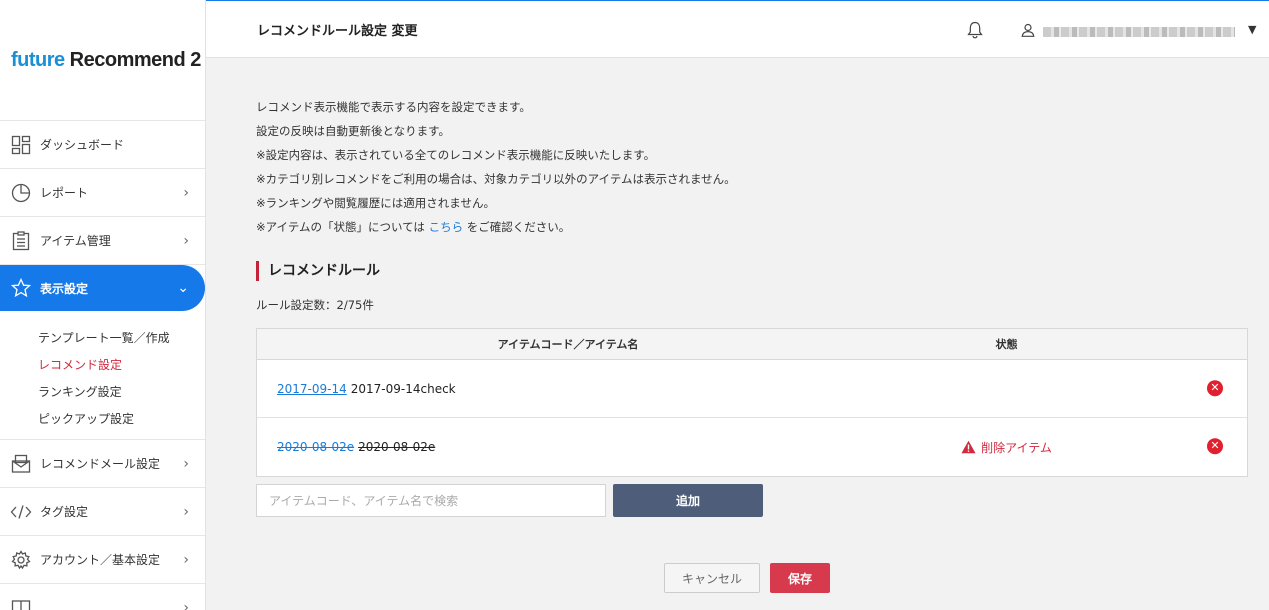  I want to click on description-text: ※アイテムの「状態」については, so click(340, 227).